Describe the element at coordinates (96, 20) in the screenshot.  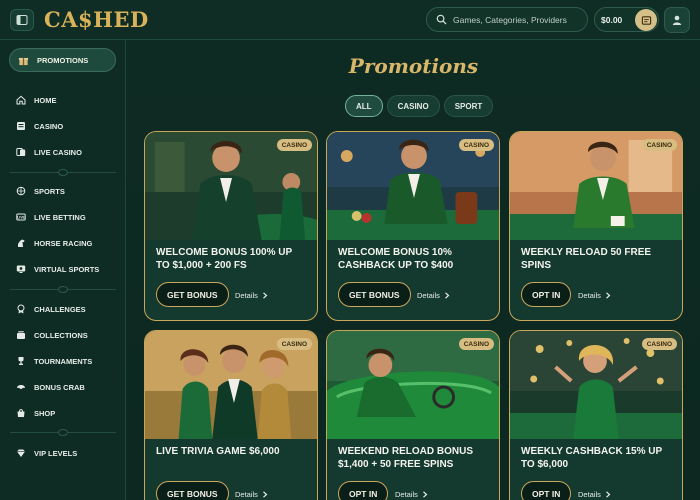
I see `site-logo: CA$HED` at that location.